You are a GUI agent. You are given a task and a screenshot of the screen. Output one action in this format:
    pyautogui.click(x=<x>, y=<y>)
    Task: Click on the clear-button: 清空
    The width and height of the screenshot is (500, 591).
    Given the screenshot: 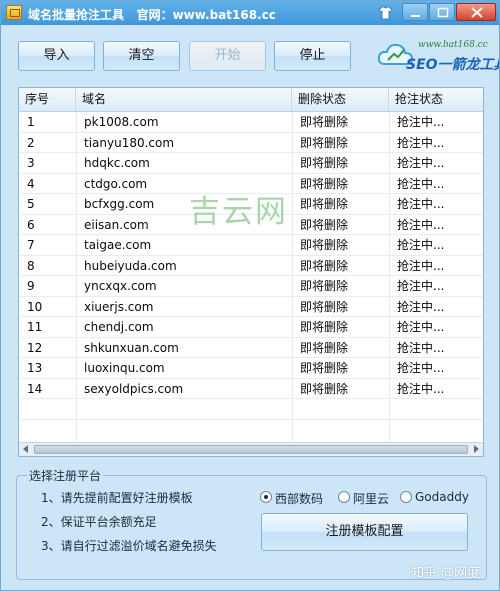 What is the action you would take?
    pyautogui.click(x=141, y=56)
    